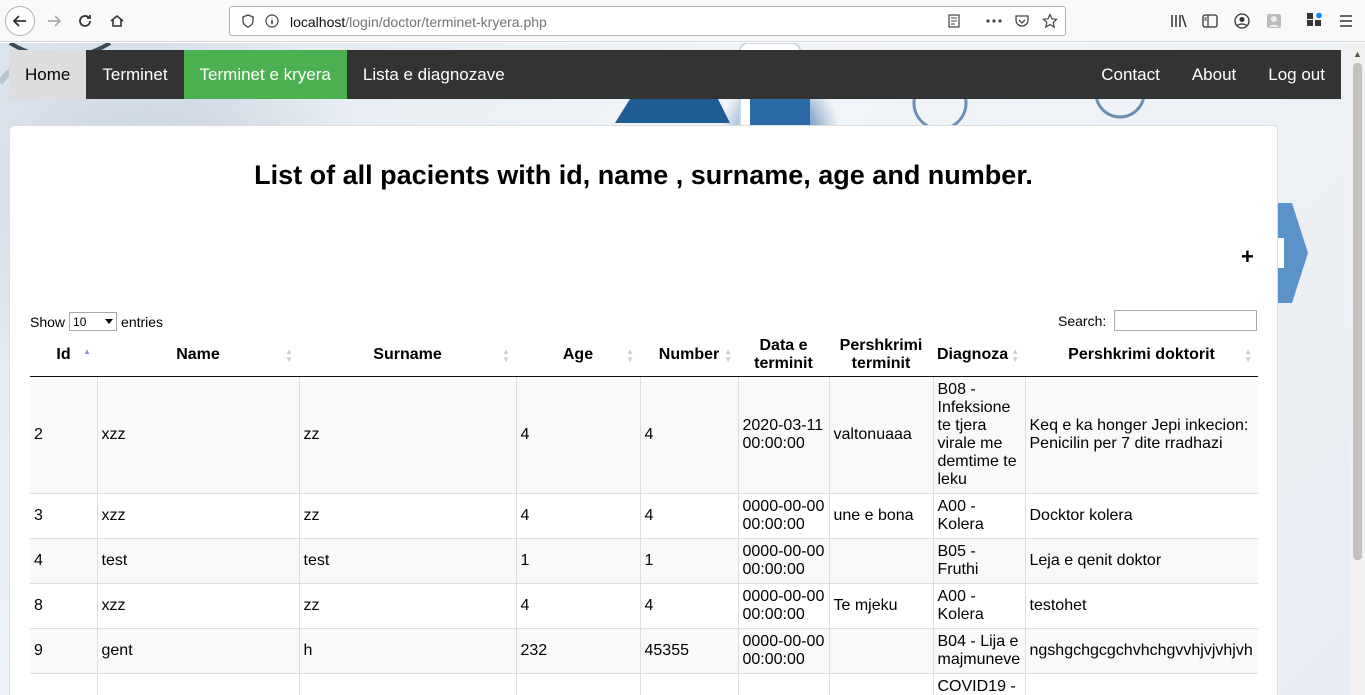 The width and height of the screenshot is (1365, 695). Describe the element at coordinates (1050, 21) in the screenshot. I see `bookmark-star-icon` at that location.